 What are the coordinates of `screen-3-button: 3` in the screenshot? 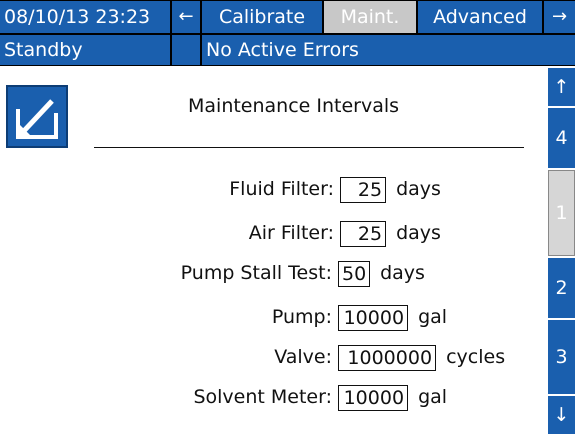 It's located at (561, 357).